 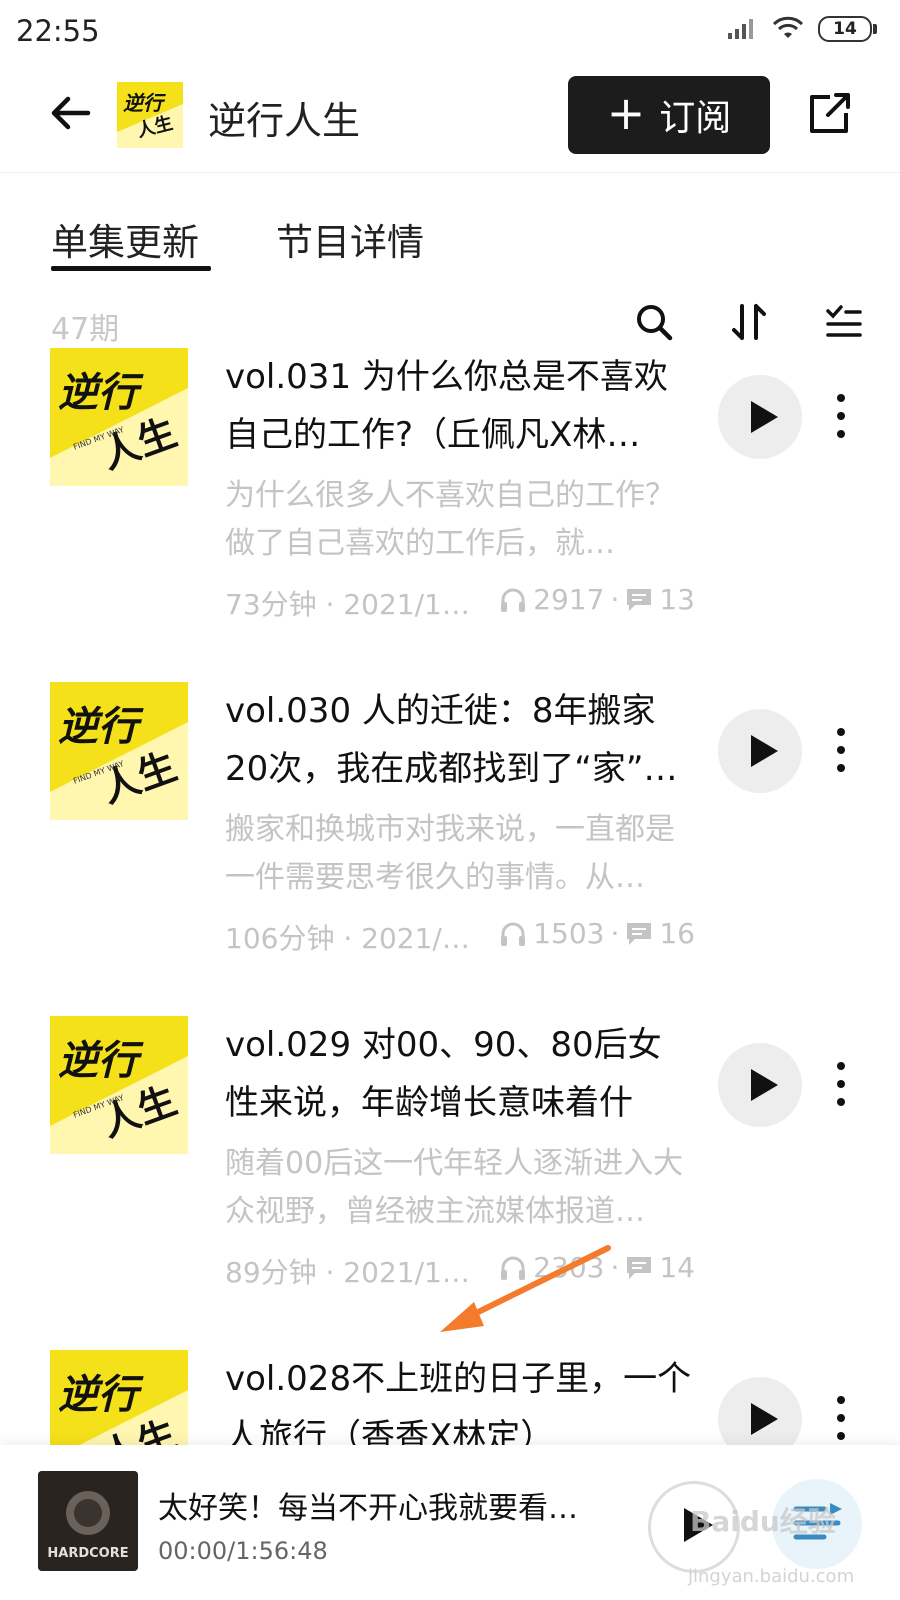 I want to click on multi-select-icon, so click(x=844, y=322).